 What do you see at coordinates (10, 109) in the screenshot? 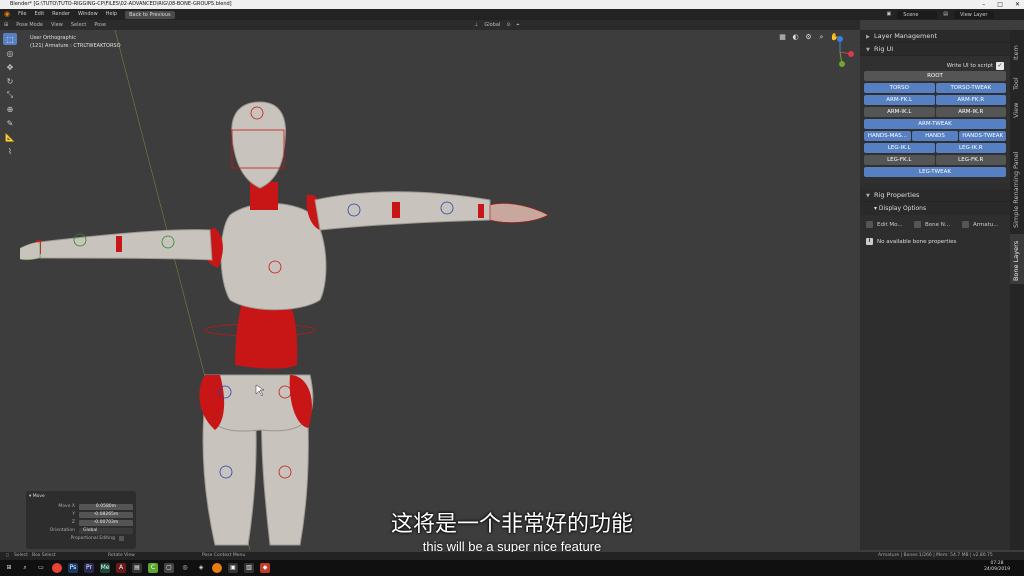
I see `transform-icon: ⊕` at bounding box center [10, 109].